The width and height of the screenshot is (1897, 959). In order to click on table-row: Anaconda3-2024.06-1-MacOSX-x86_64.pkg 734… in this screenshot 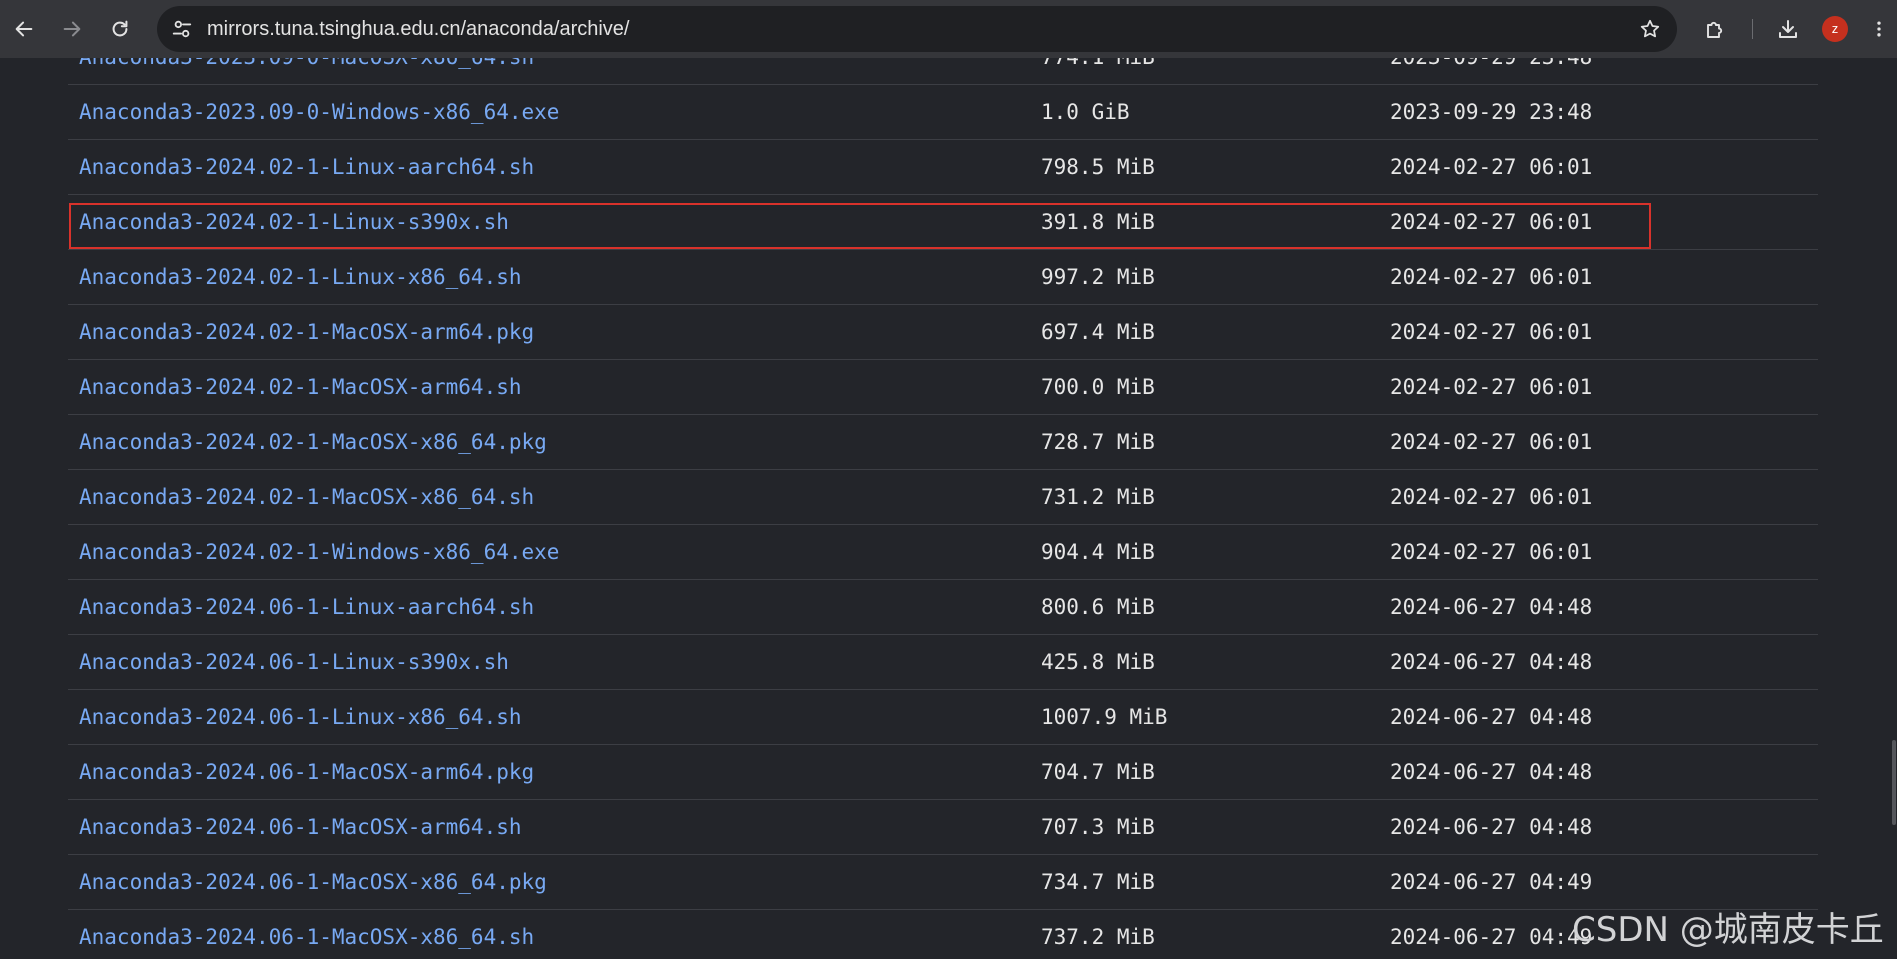, I will do `click(943, 882)`.